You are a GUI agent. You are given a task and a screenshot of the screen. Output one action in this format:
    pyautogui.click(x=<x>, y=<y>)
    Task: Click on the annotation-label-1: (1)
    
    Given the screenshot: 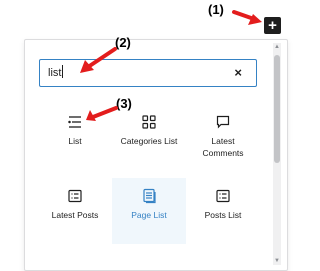 What is the action you would take?
    pyautogui.click(x=216, y=9)
    